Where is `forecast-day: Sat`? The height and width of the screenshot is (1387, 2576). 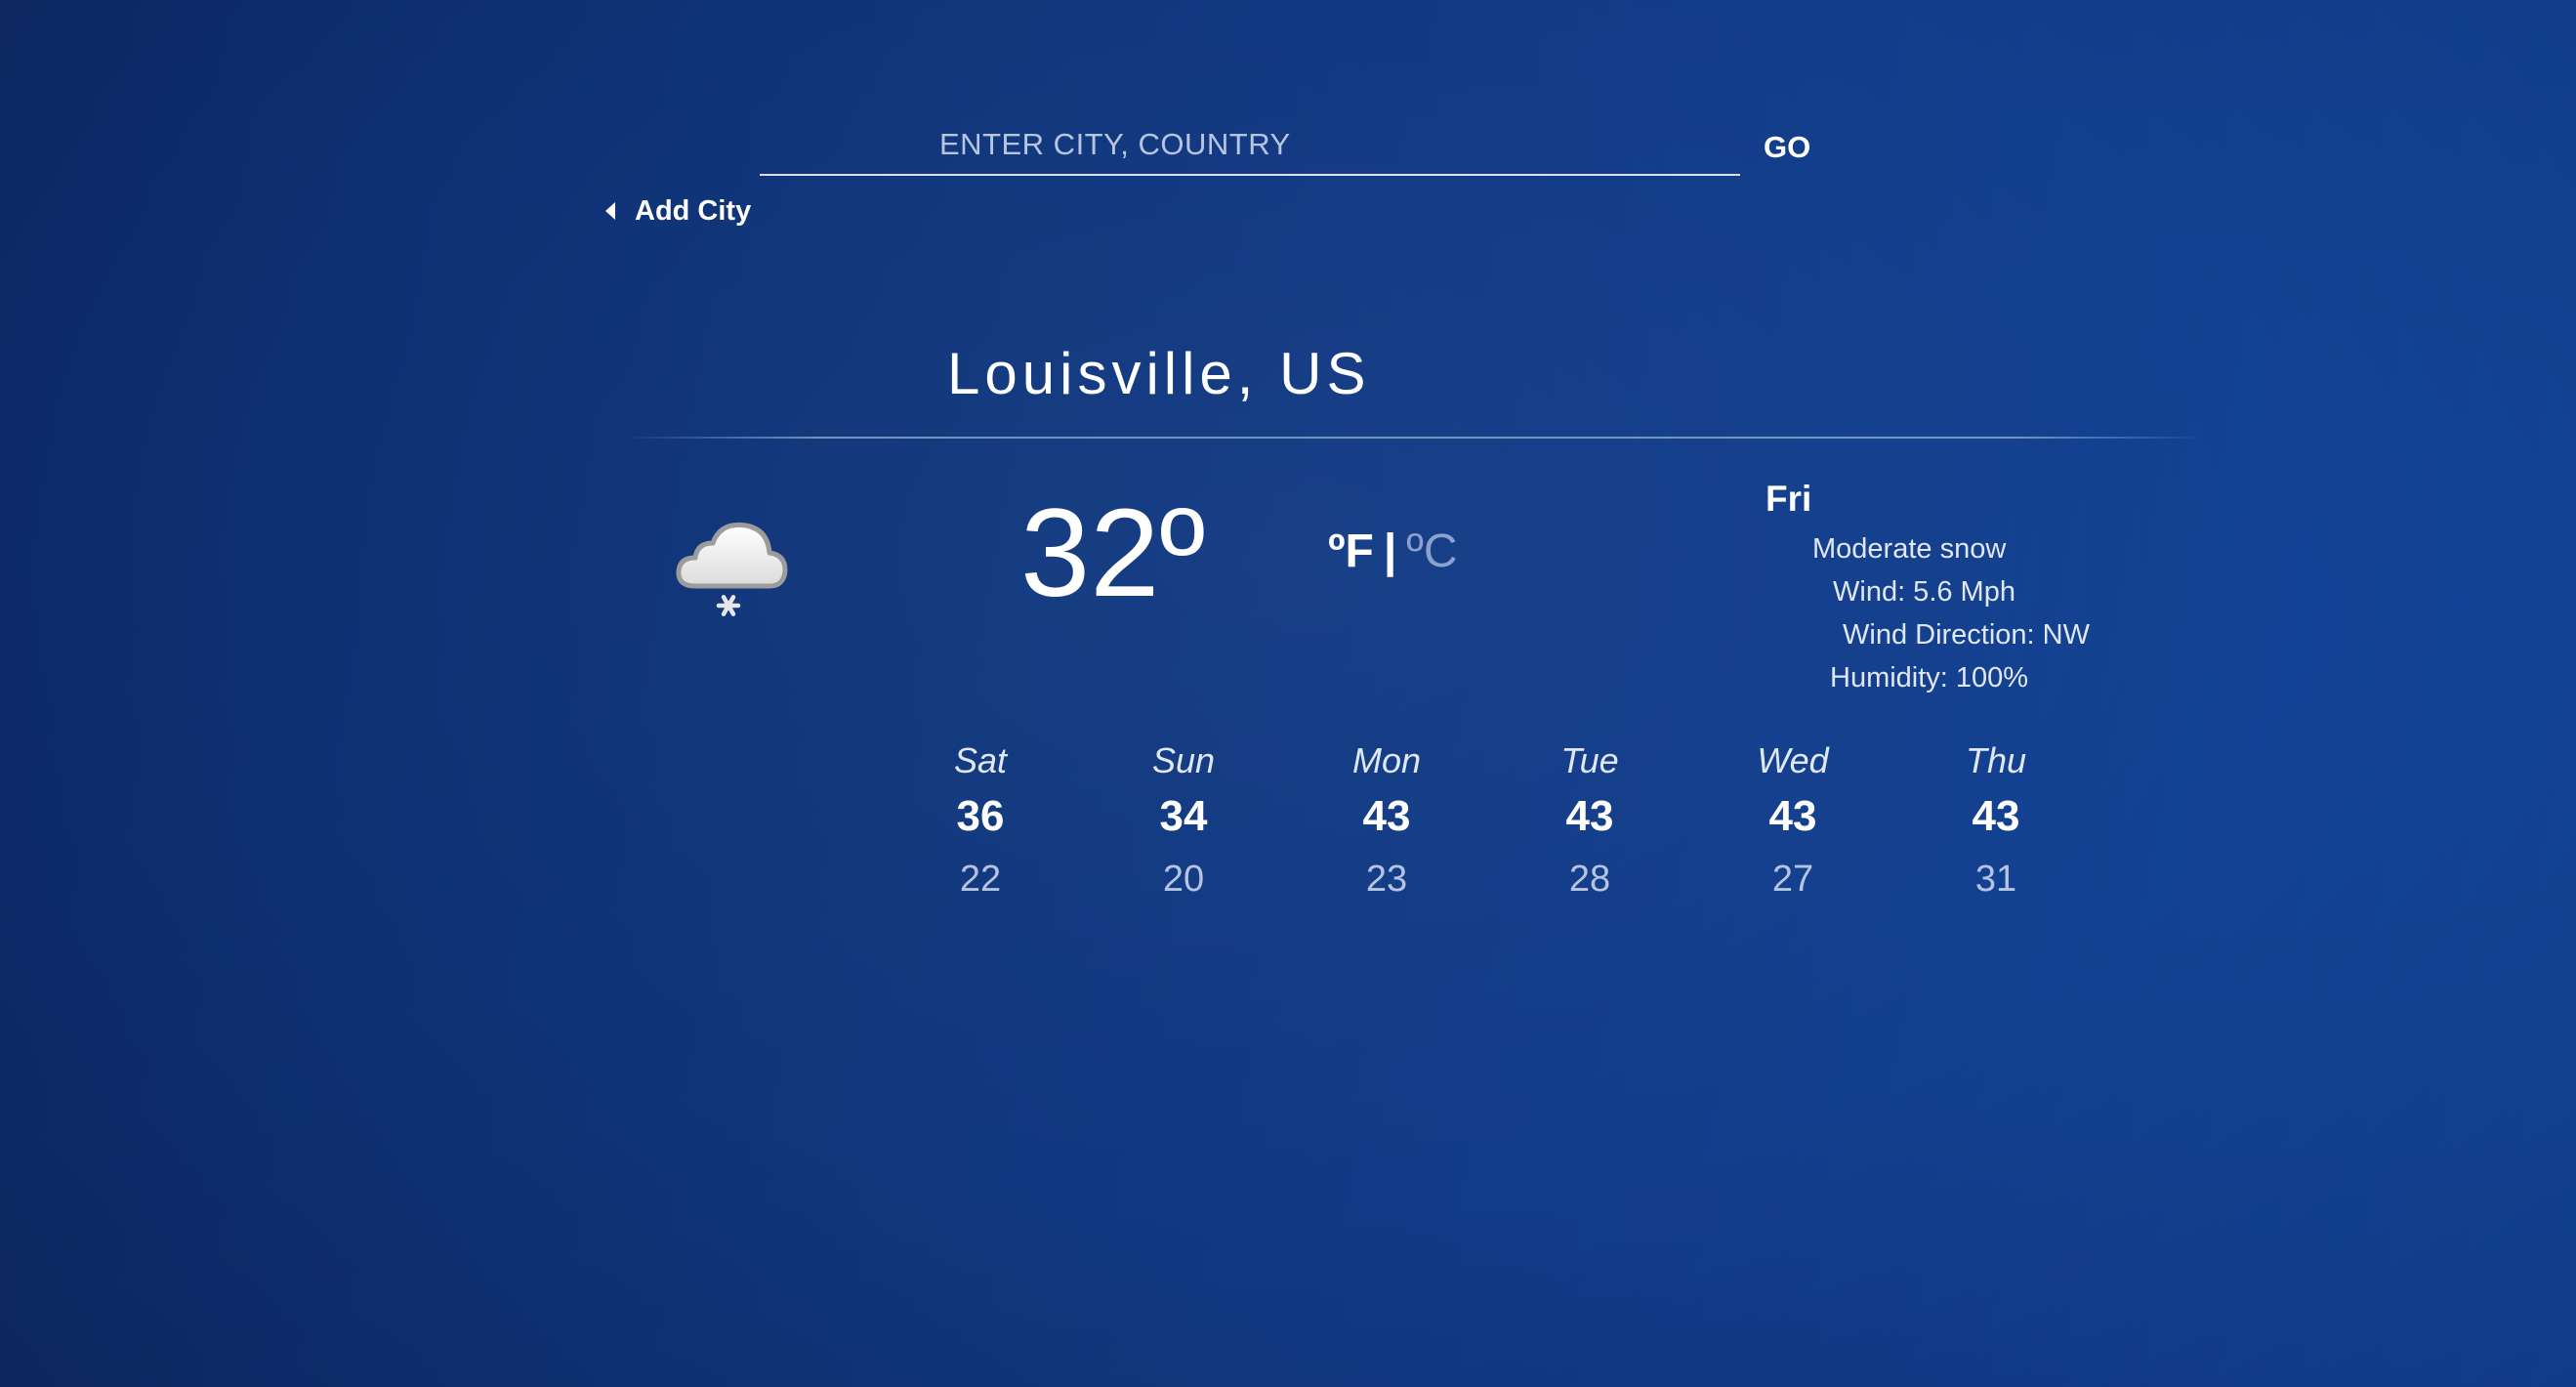
forecast-day: Sat is located at coordinates (980, 760).